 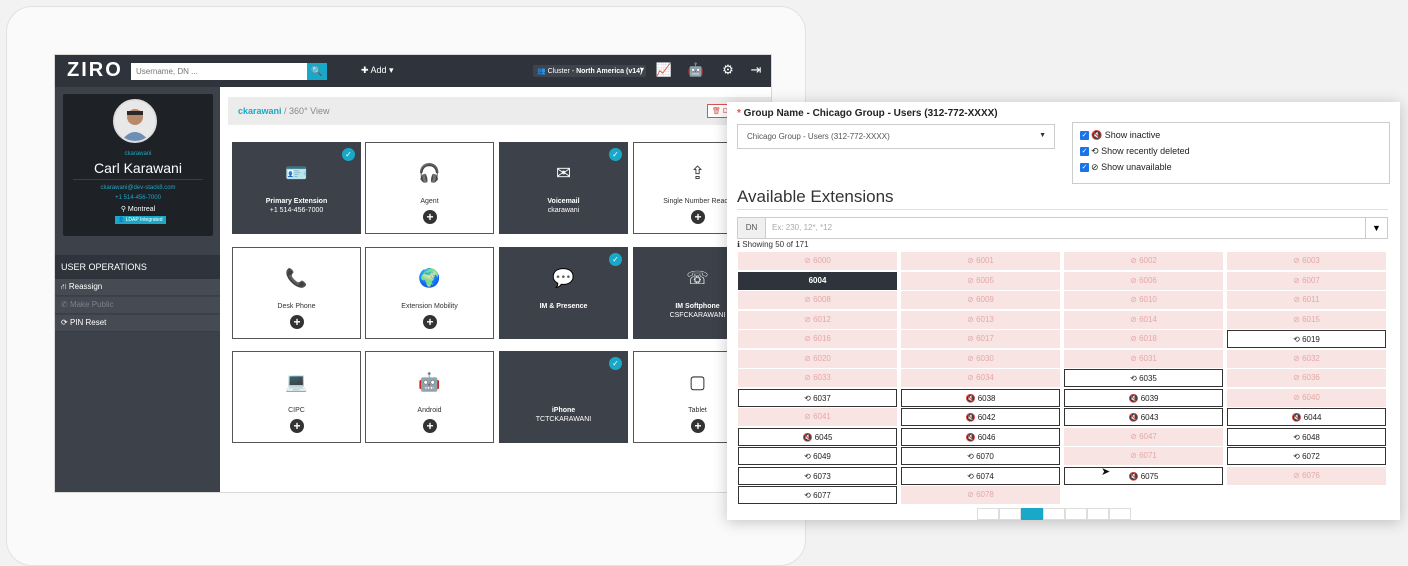 What do you see at coordinates (756, 70) in the screenshot?
I see `logout-icon: ⇥` at bounding box center [756, 70].